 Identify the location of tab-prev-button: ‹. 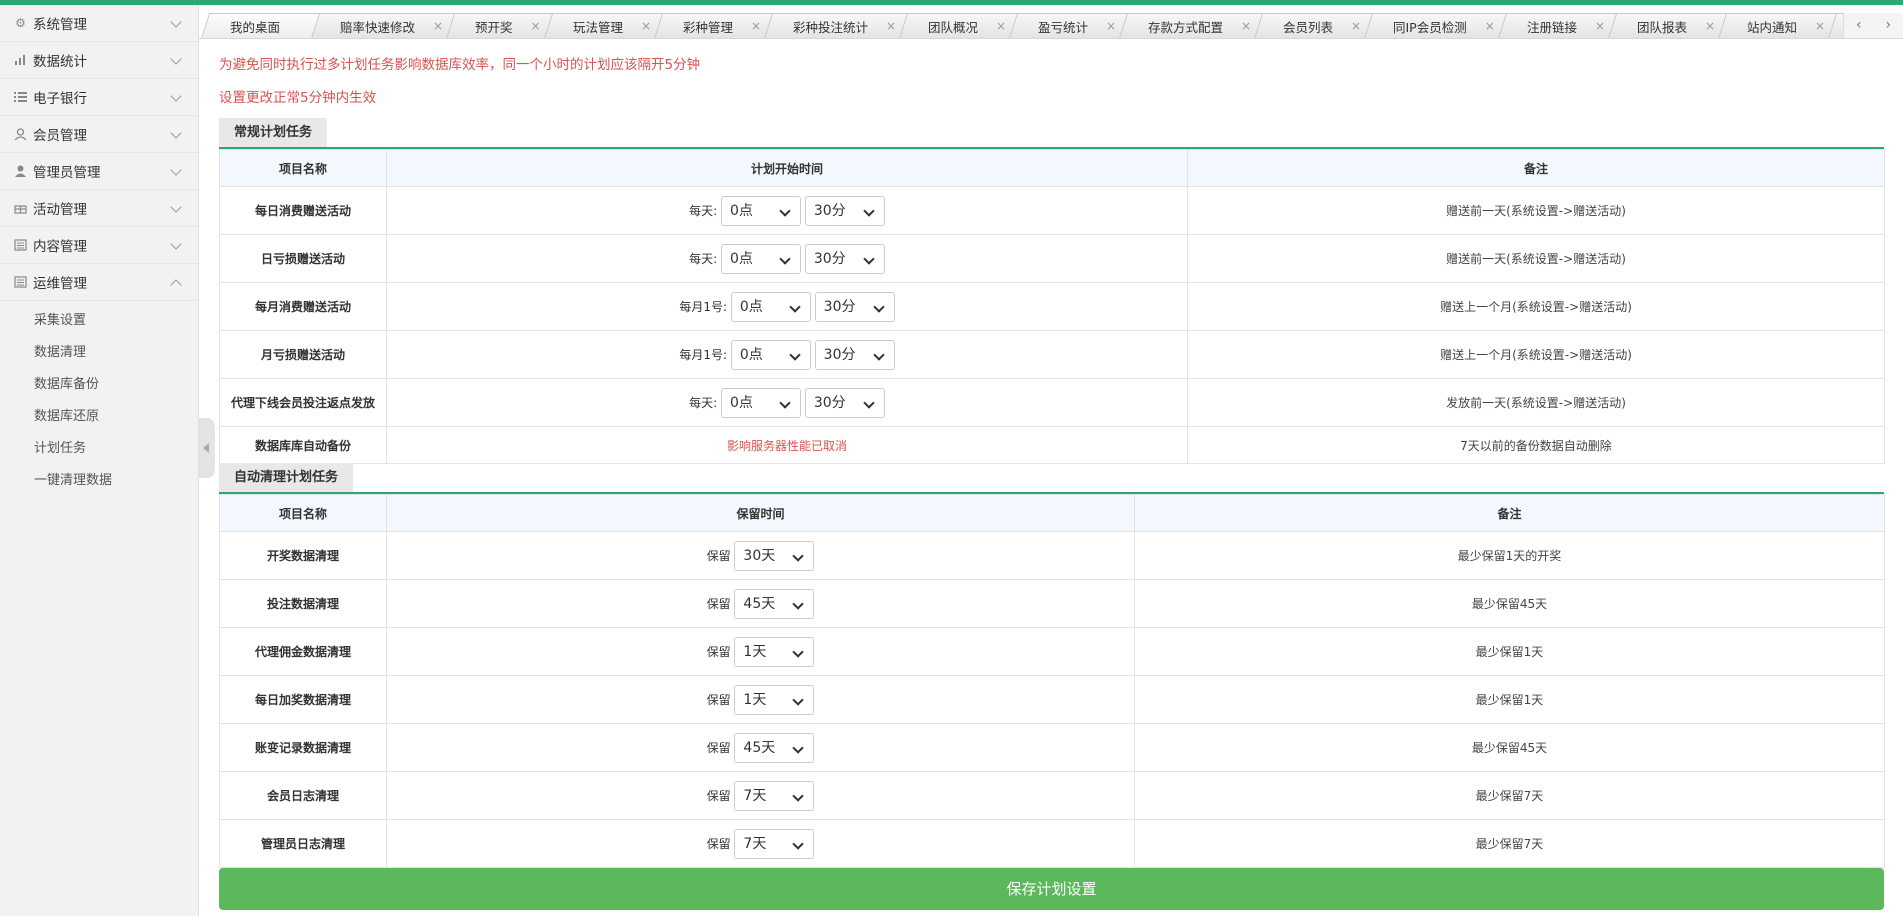
(1859, 25).